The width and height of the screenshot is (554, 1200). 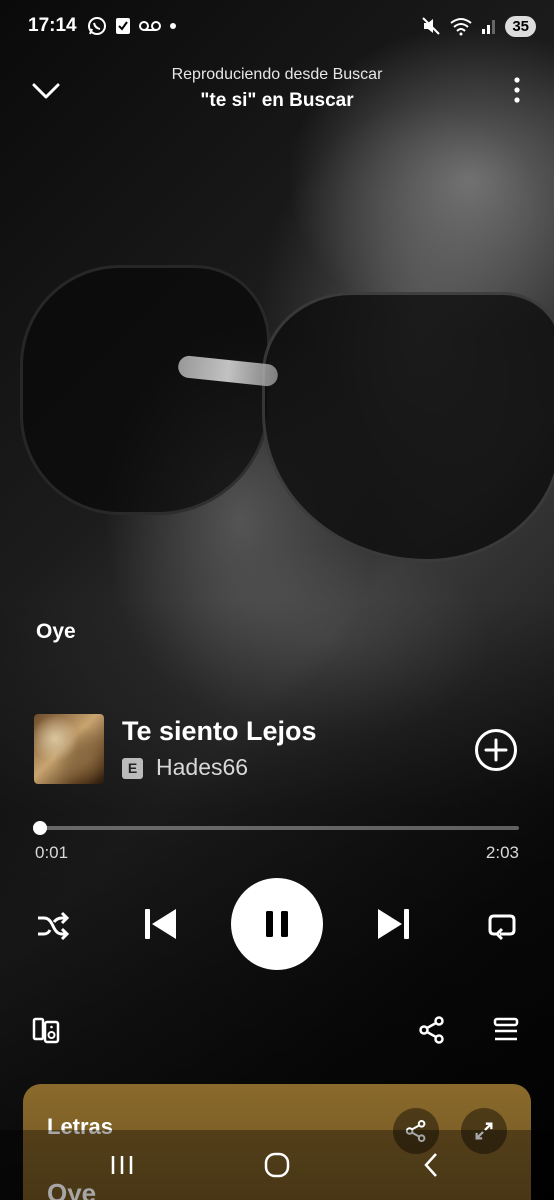 I want to click on repeat-icon, so click(x=502, y=926).